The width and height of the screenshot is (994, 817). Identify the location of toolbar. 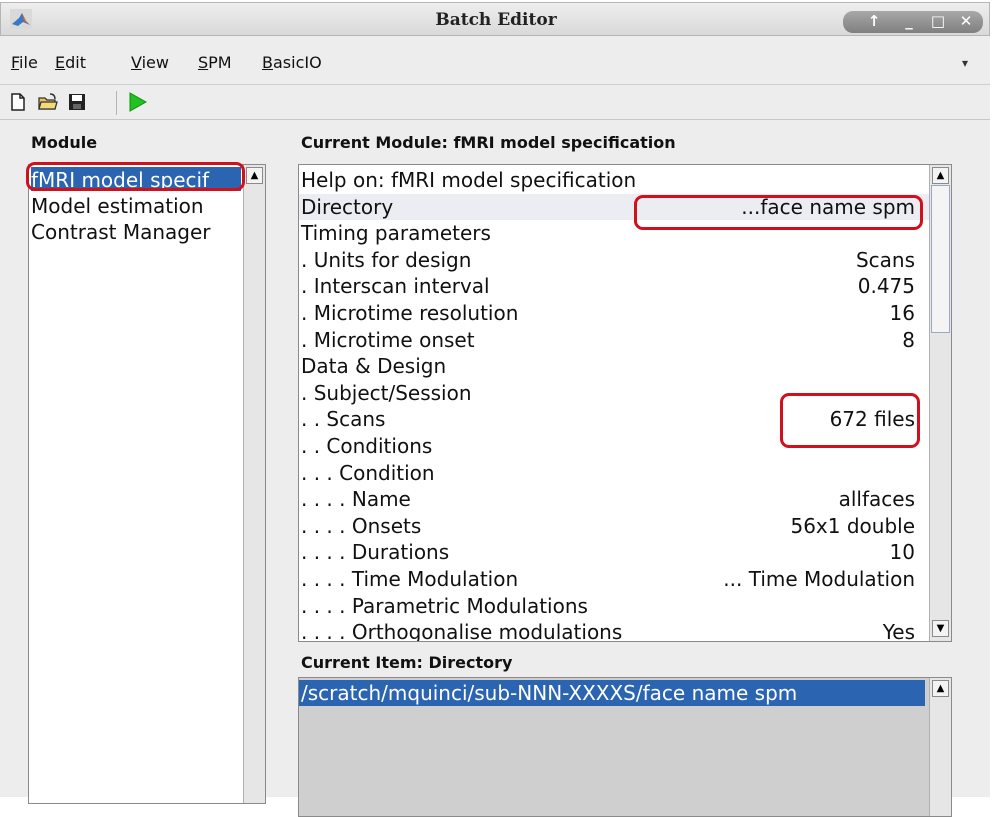
(495, 102).